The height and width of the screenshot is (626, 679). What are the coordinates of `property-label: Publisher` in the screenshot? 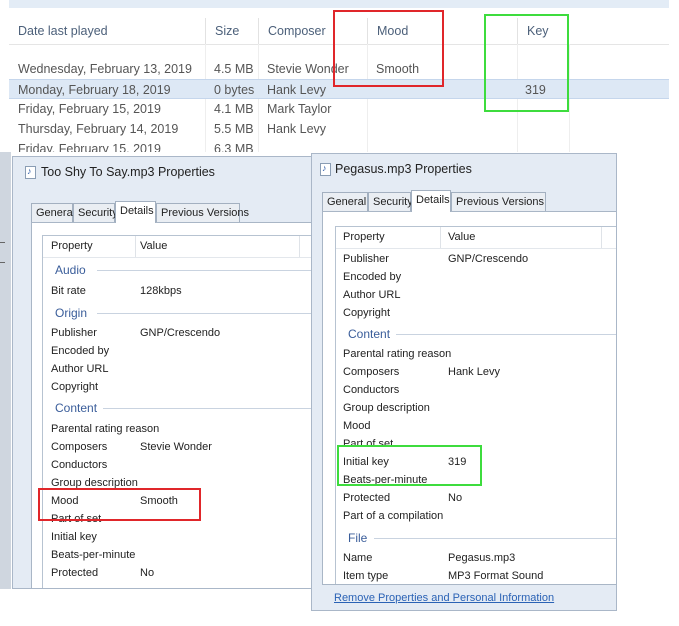 It's located at (74, 333).